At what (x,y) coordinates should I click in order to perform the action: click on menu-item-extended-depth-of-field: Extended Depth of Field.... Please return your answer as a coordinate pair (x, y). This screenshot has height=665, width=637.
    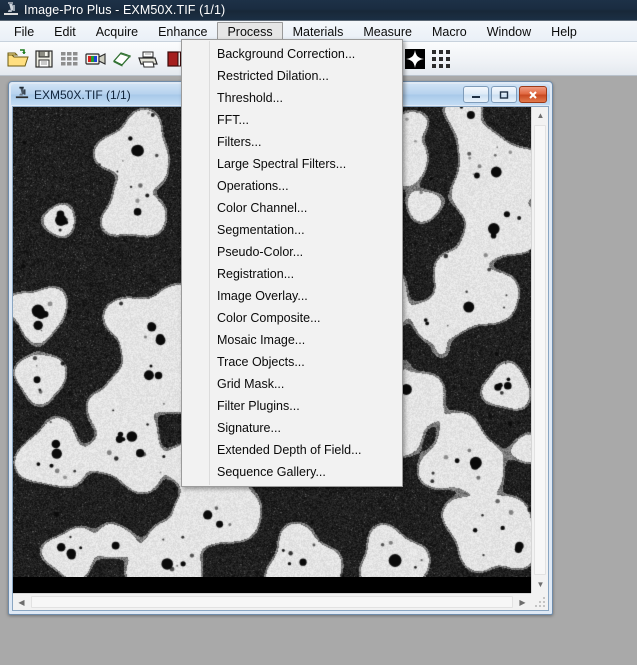
    Looking at the image, I should click on (292, 450).